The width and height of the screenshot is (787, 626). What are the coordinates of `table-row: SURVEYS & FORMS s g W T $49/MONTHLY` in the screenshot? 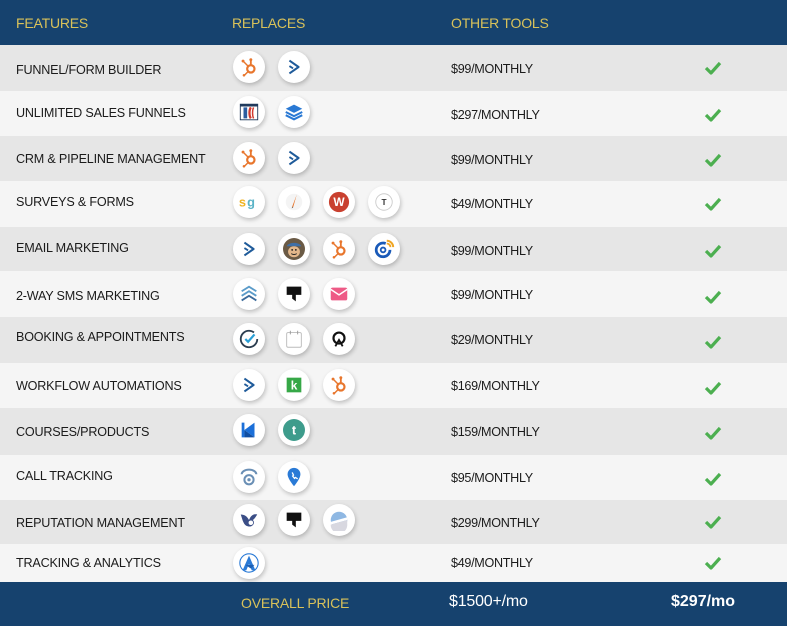 It's located at (393, 204).